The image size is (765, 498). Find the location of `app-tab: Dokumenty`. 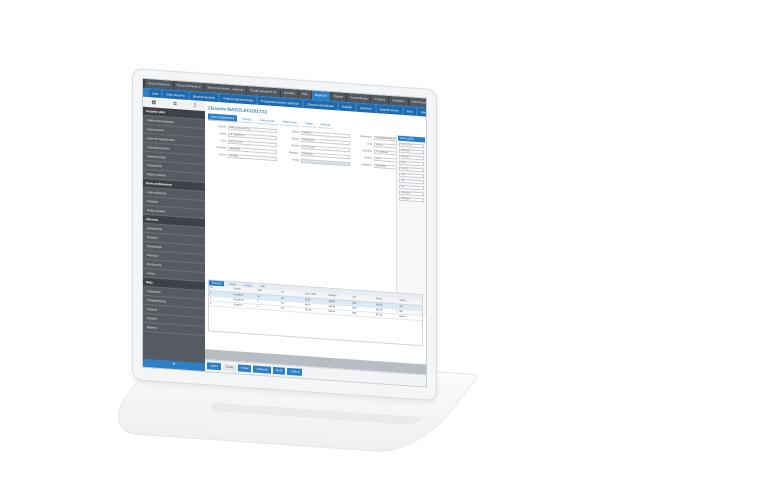

app-tab: Dokumenty is located at coordinates (417, 102).